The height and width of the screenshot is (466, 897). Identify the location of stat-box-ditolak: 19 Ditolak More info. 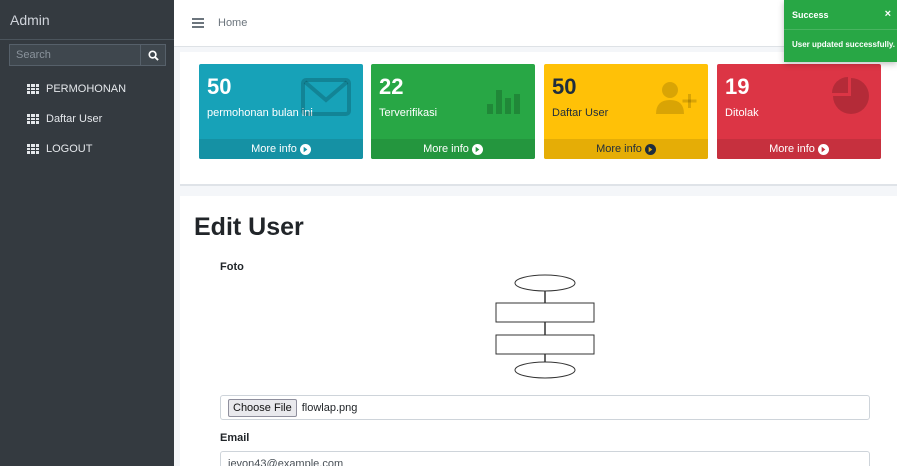
(799, 111).